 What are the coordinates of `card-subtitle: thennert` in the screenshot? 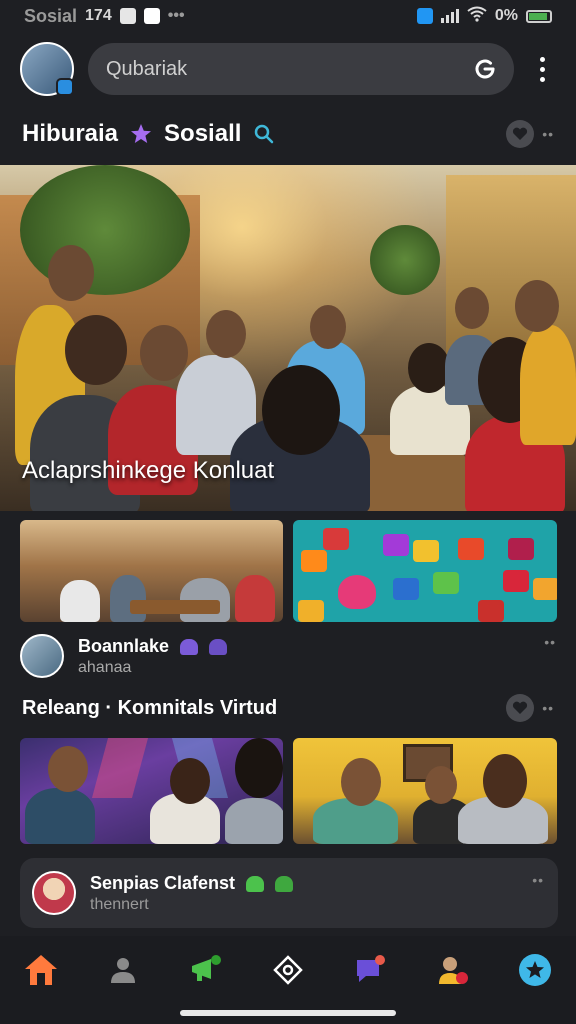 It's located at (119, 904).